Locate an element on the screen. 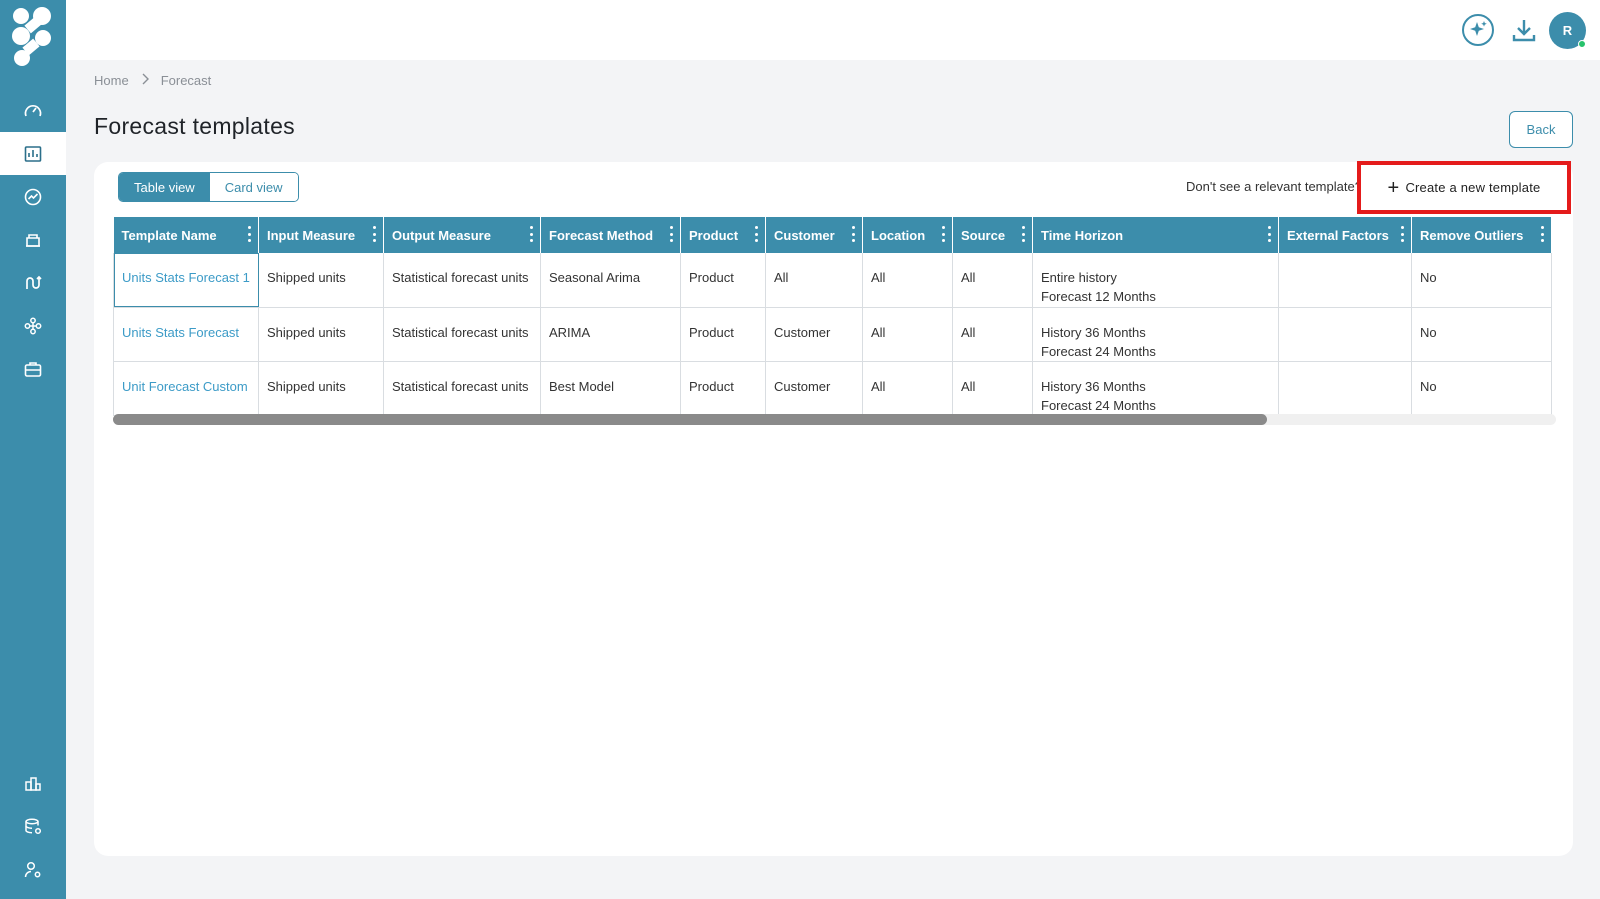 Image resolution: width=1600 pixels, height=899 pixels. breadcrumb-current: Forecast is located at coordinates (186, 80).